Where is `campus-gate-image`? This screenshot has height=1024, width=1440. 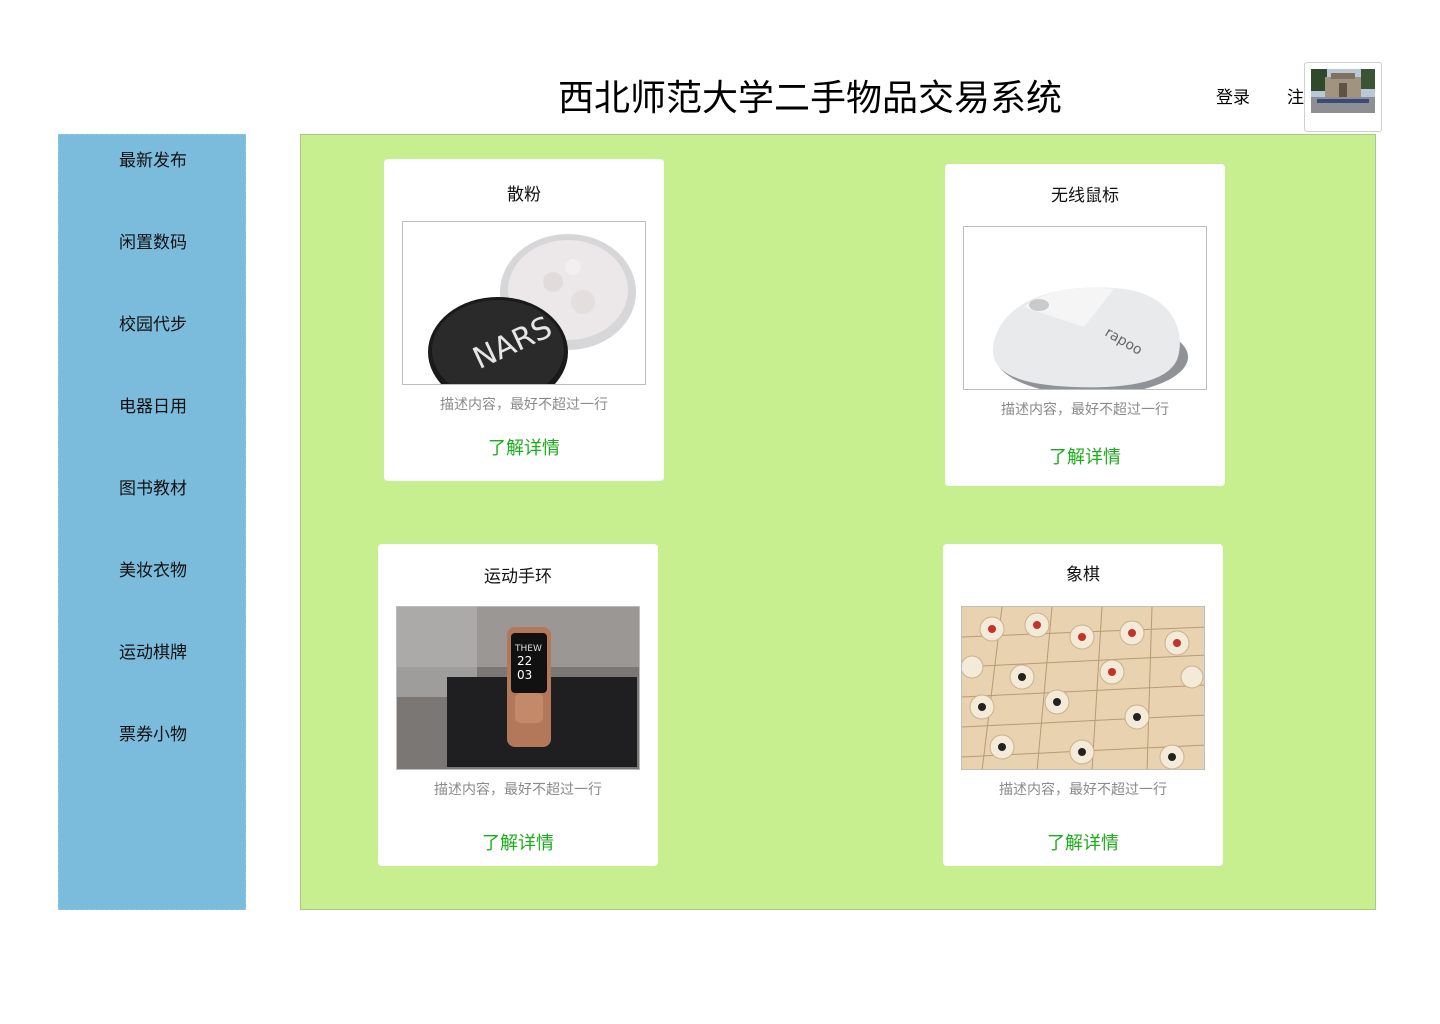
campus-gate-image is located at coordinates (1343, 91).